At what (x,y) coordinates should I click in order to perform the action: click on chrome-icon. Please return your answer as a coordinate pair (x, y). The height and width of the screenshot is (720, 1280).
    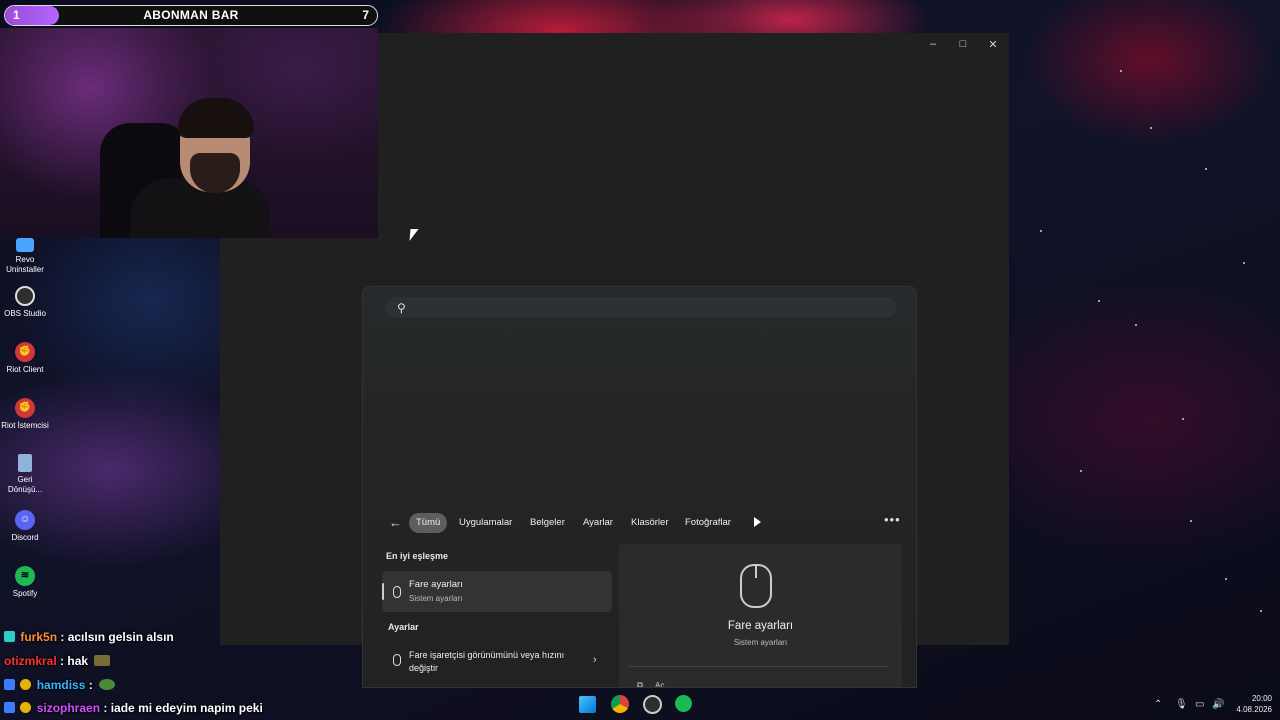
    Looking at the image, I should click on (620, 704).